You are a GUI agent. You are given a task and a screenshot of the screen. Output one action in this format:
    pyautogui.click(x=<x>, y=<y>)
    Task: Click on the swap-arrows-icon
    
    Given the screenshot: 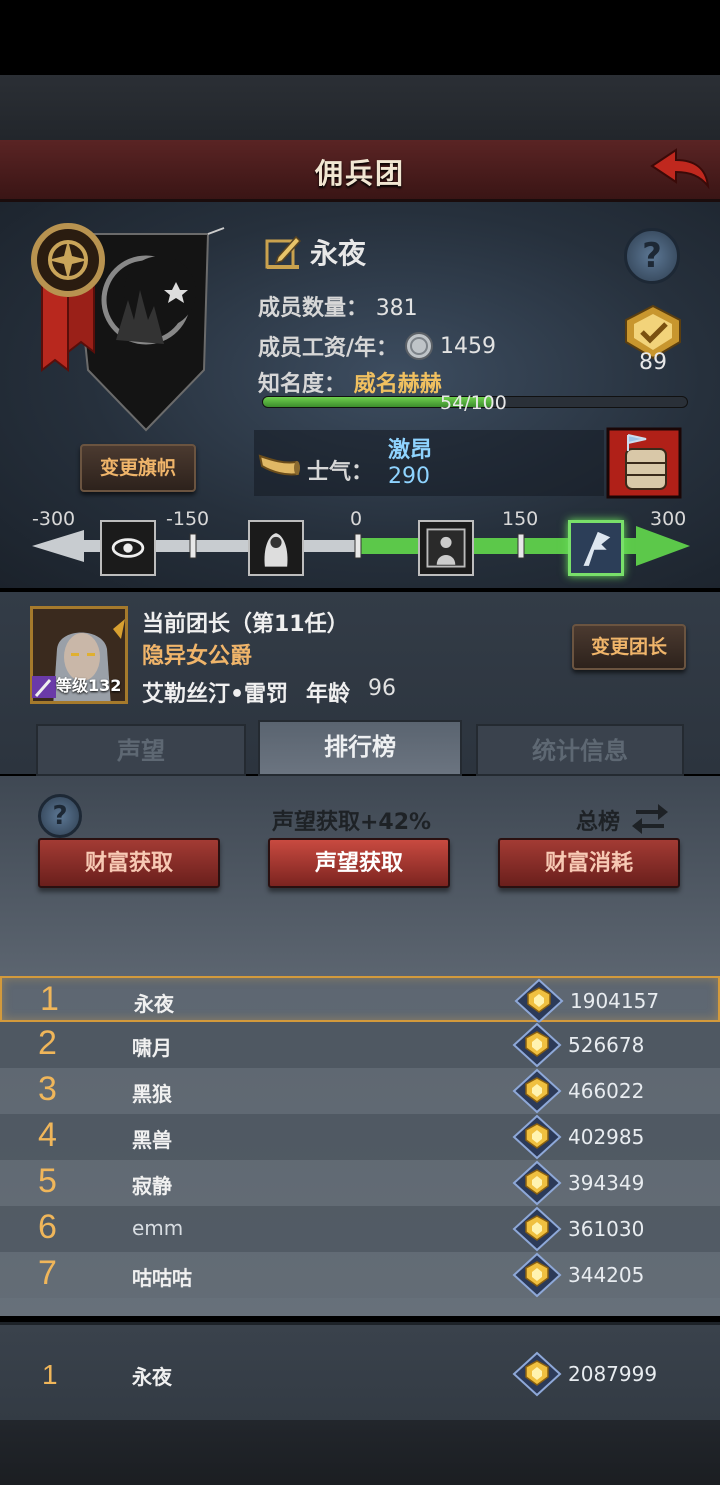 What is the action you would take?
    pyautogui.click(x=650, y=817)
    